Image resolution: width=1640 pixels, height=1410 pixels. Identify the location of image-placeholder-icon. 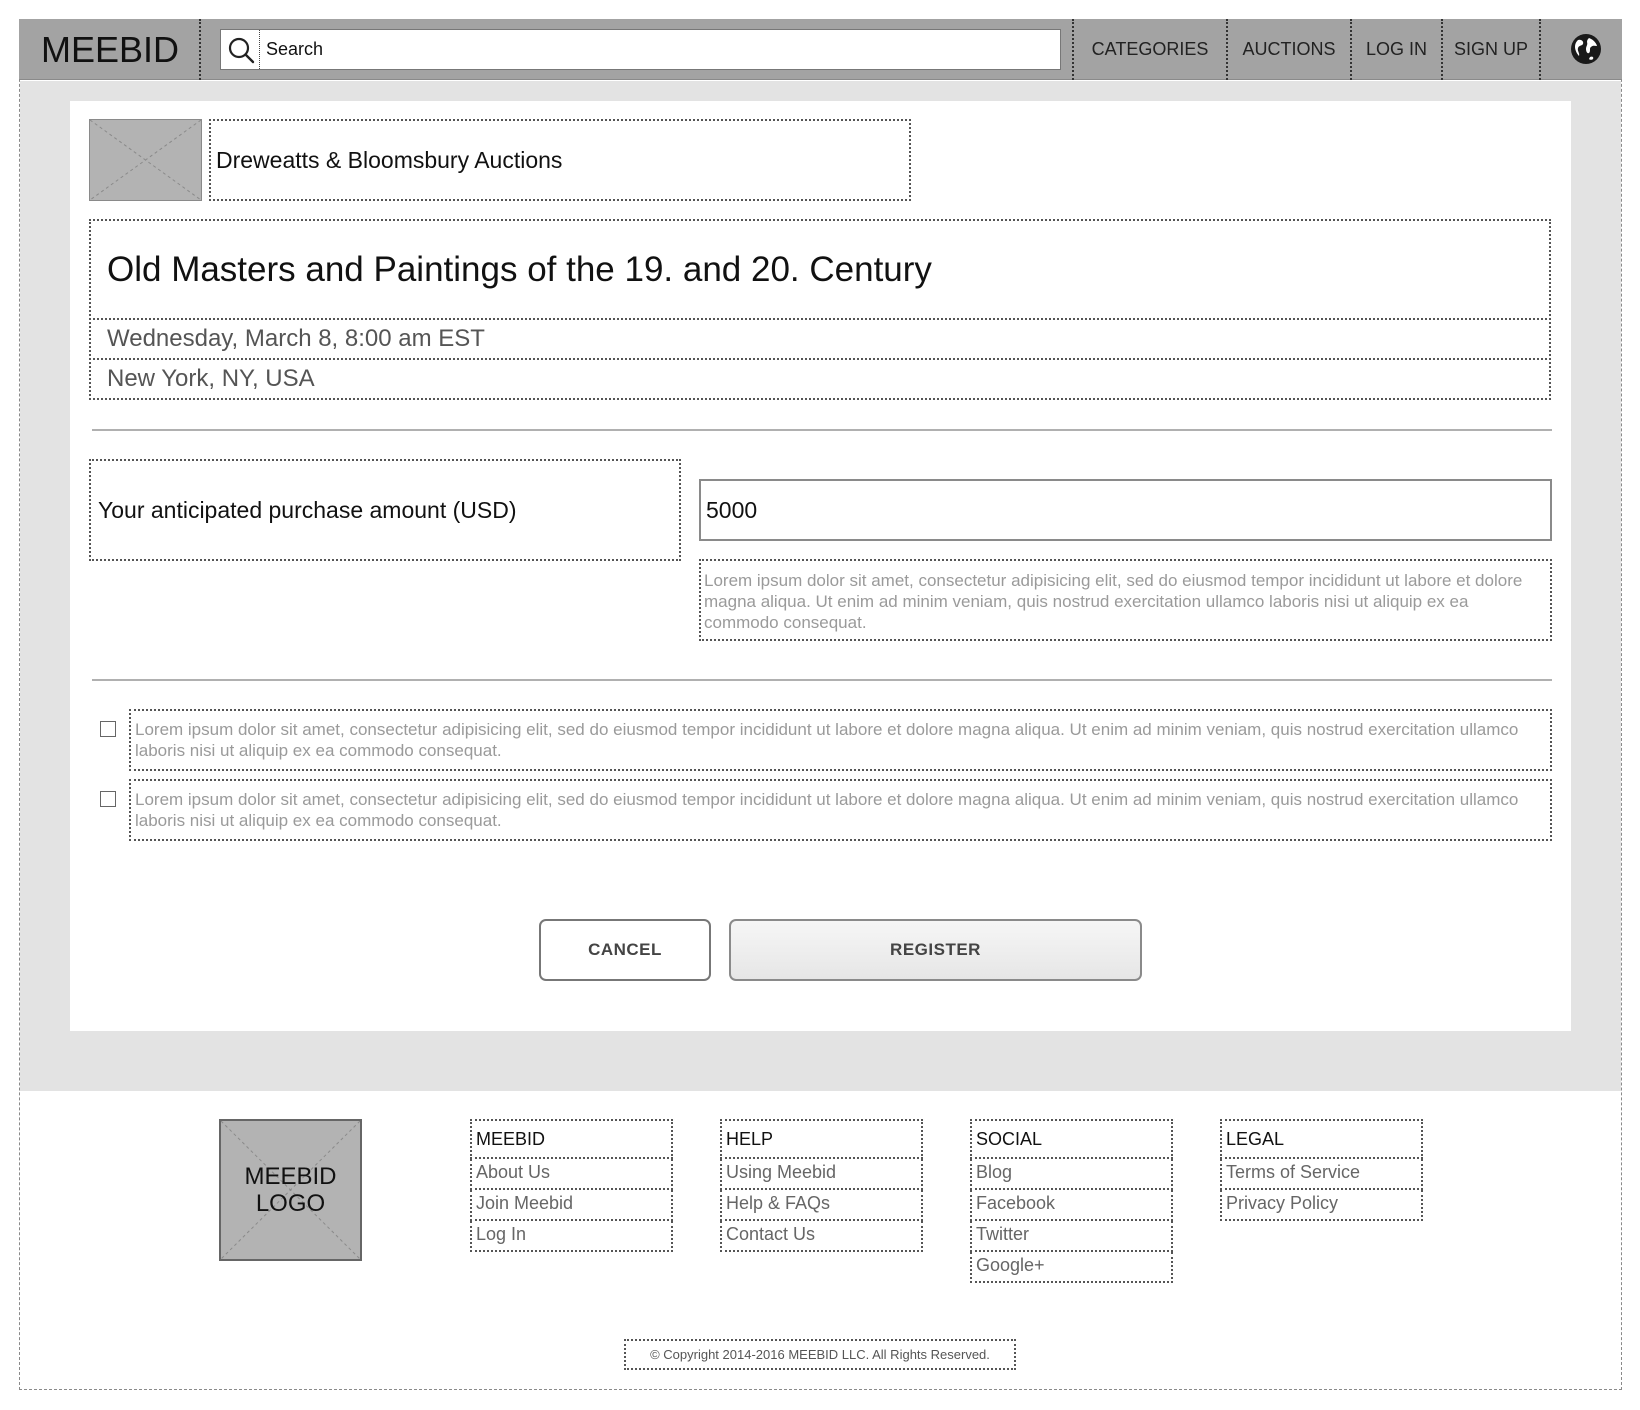
(145, 160).